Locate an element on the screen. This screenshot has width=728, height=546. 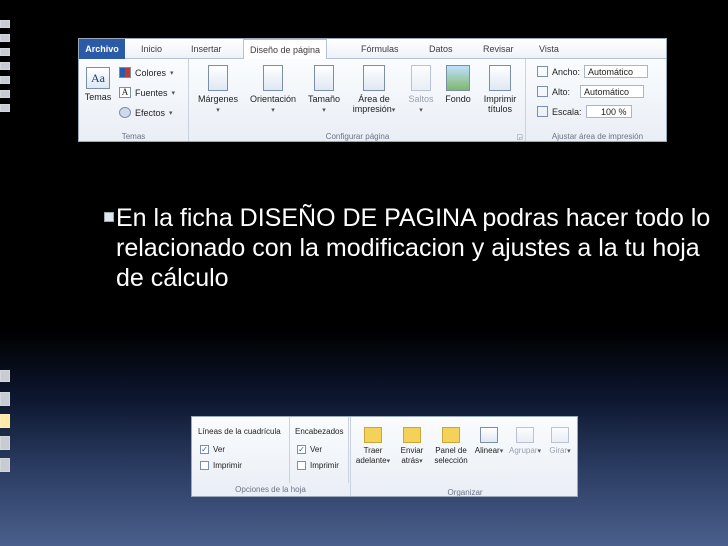
temas-button: Aa Temas is located at coordinates (98, 84).